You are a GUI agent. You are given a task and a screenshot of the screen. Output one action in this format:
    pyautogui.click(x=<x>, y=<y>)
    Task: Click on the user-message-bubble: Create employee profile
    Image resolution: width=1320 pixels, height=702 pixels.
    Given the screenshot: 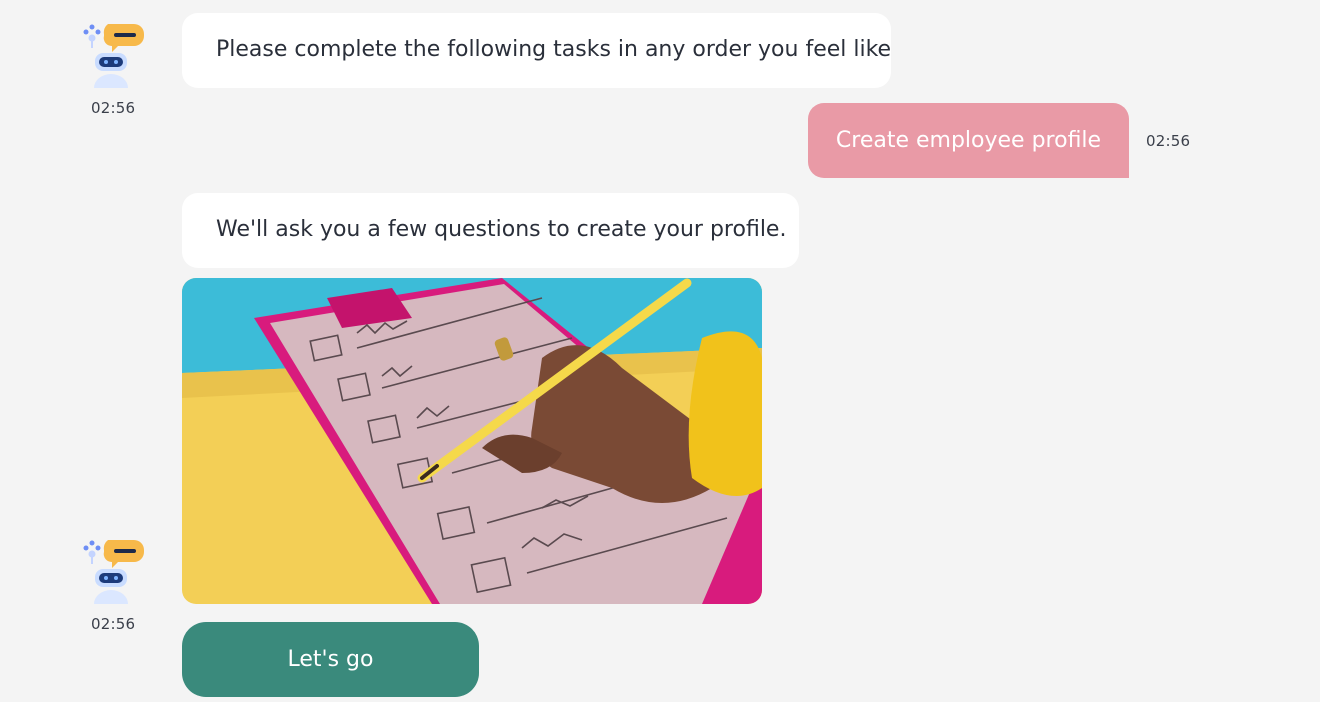 What is the action you would take?
    pyautogui.click(x=968, y=140)
    